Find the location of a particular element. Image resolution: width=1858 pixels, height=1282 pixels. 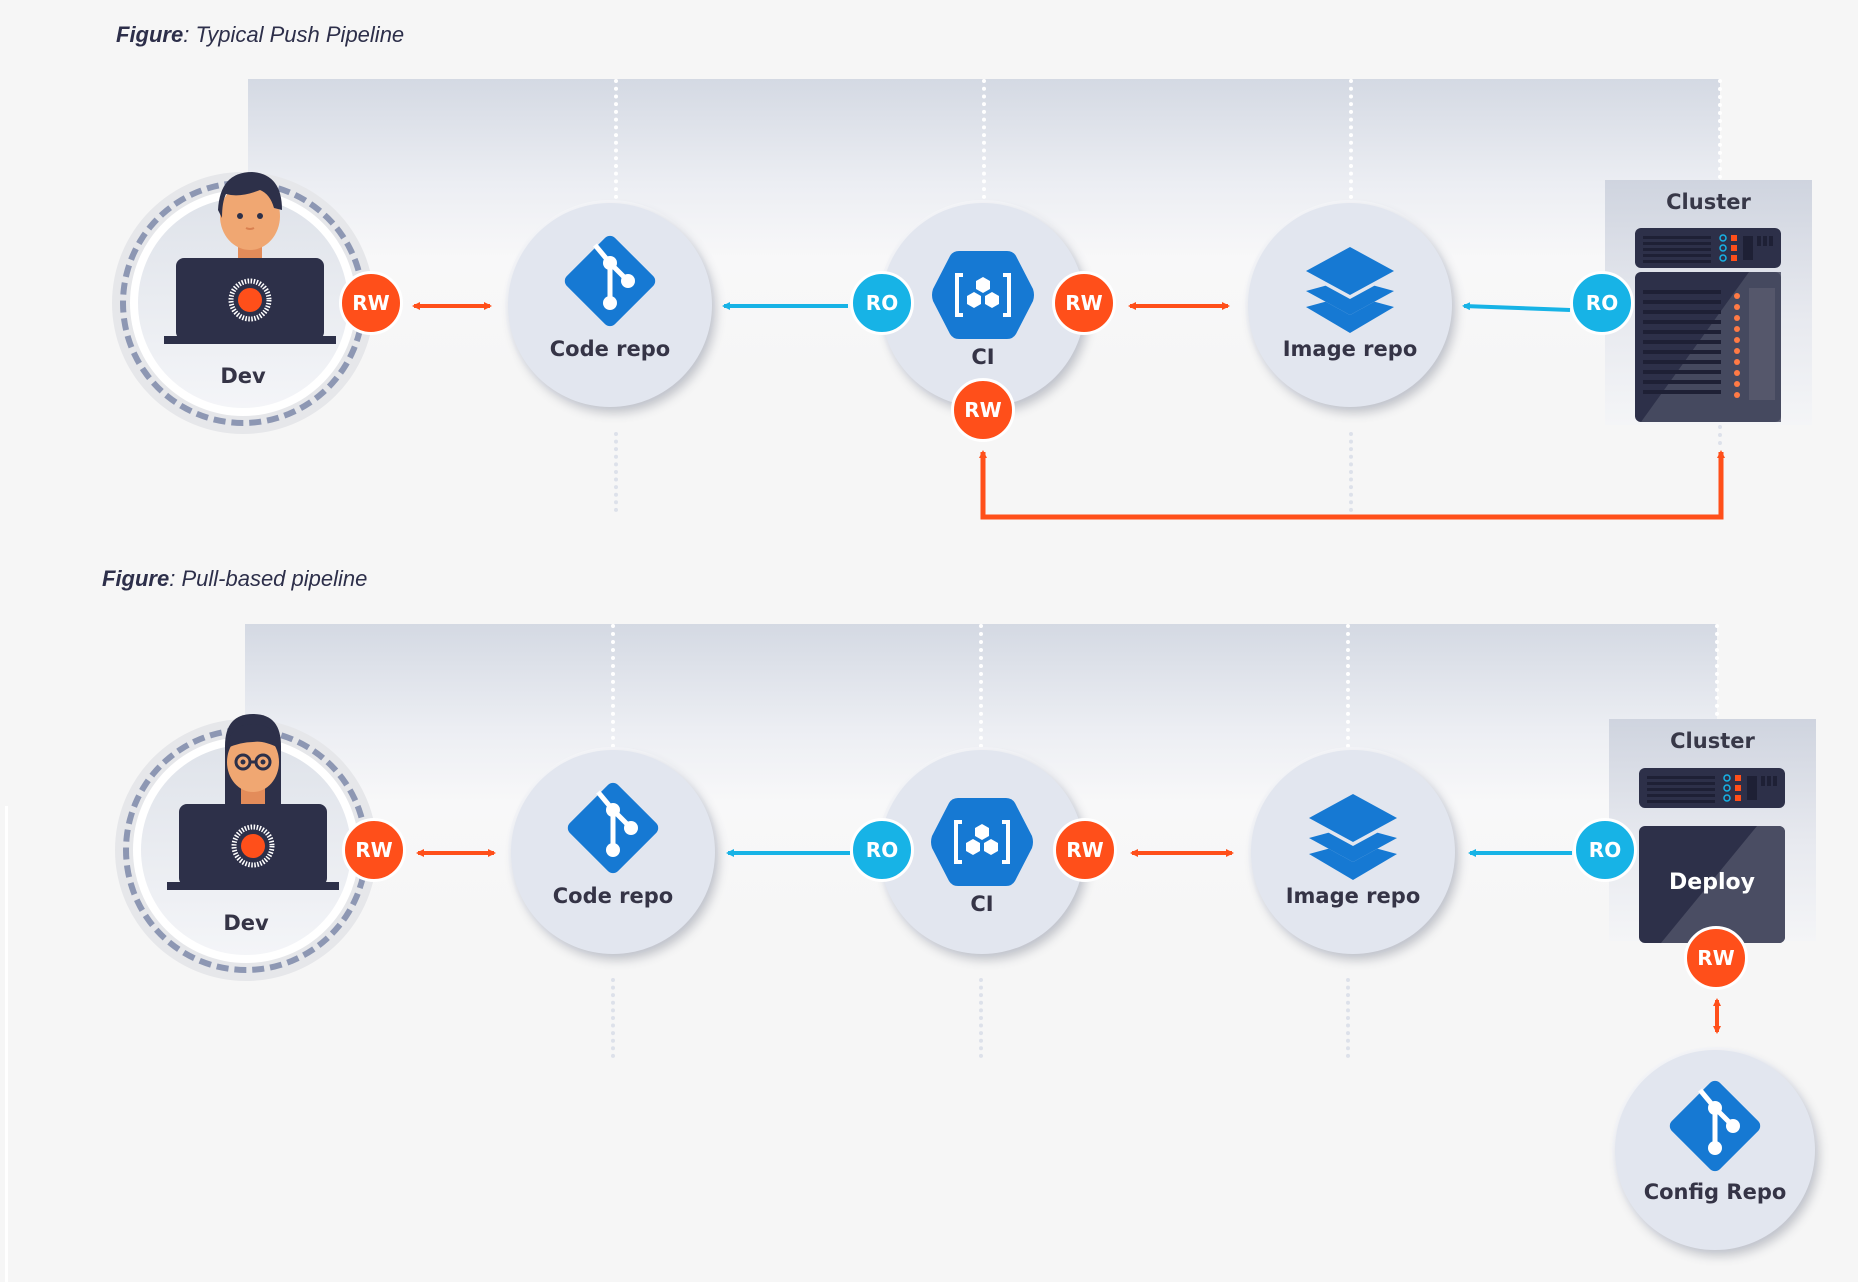

ci-label: CI is located at coordinates (982, 904).